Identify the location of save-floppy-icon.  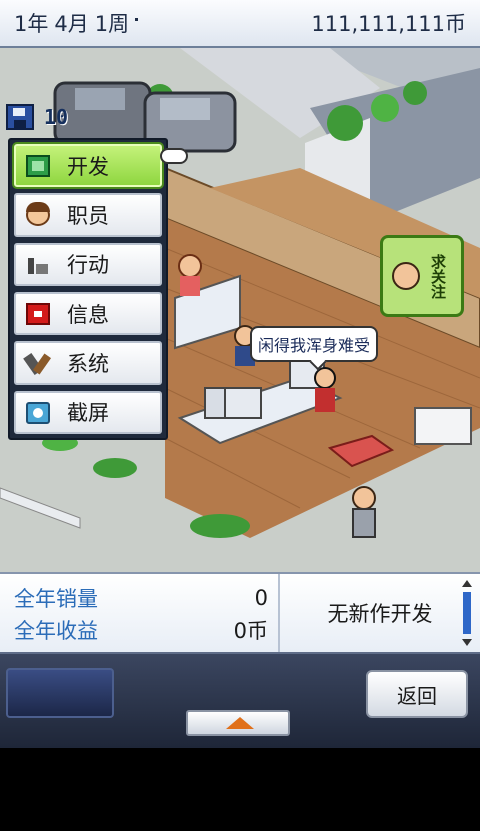
(20, 117).